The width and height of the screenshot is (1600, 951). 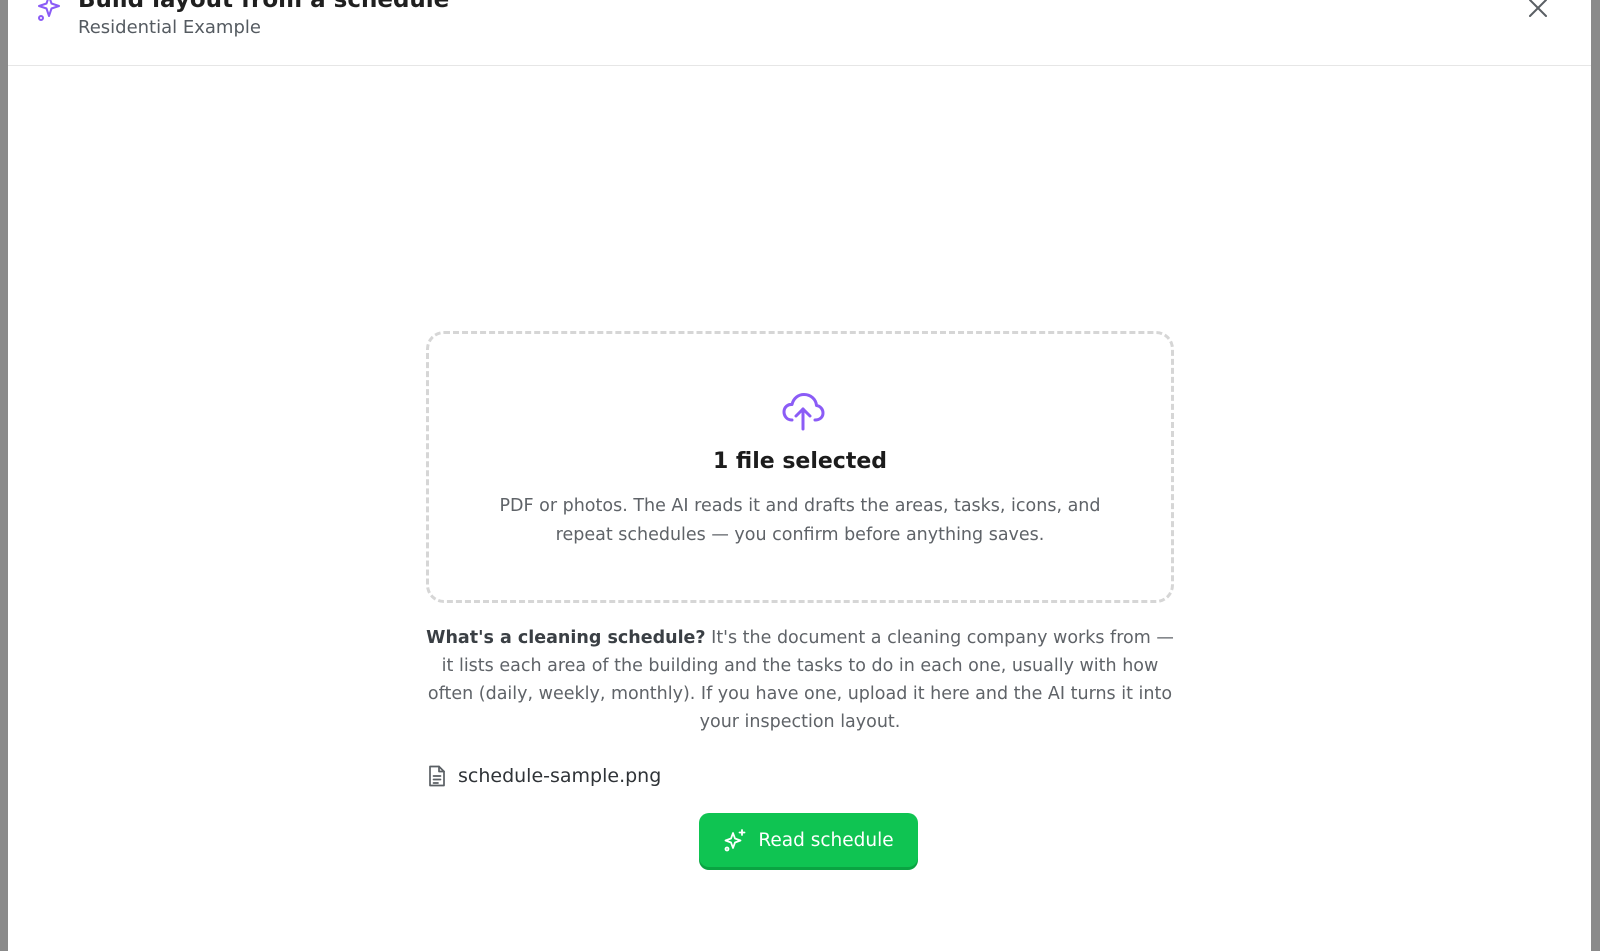 What do you see at coordinates (566, 638) in the screenshot?
I see `explainer-heading: What's a cleaning schedule?` at bounding box center [566, 638].